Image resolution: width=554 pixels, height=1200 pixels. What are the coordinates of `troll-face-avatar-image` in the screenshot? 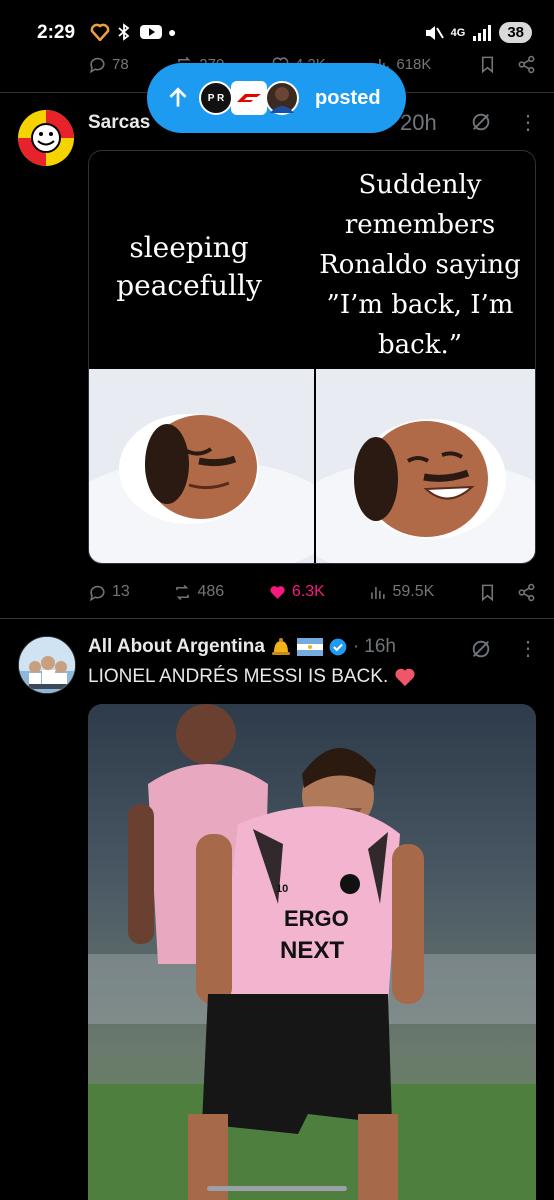 It's located at (46, 138).